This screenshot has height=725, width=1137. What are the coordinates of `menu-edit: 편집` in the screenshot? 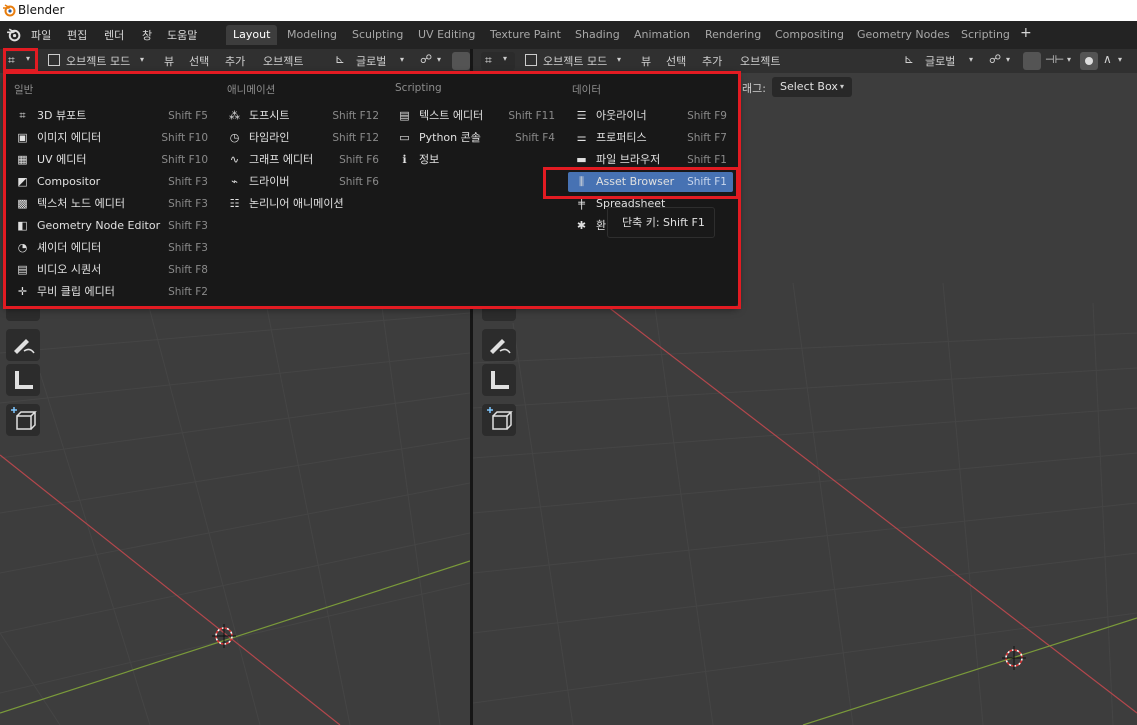 It's located at (77, 35).